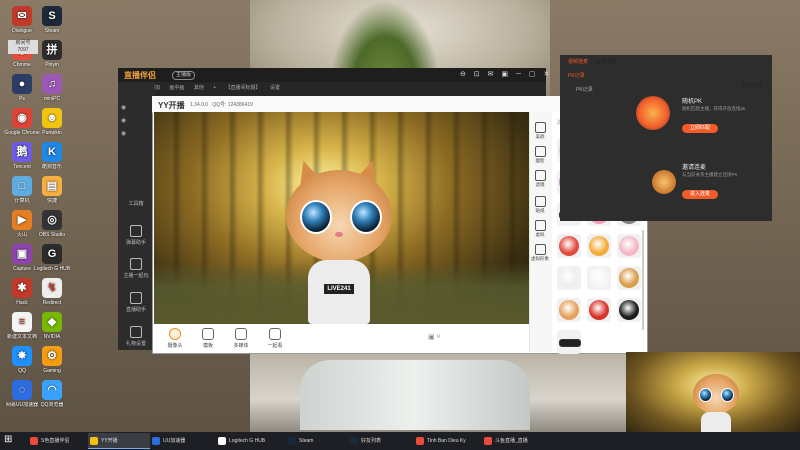  I want to click on taskbar-app-icon, so click(156, 441).